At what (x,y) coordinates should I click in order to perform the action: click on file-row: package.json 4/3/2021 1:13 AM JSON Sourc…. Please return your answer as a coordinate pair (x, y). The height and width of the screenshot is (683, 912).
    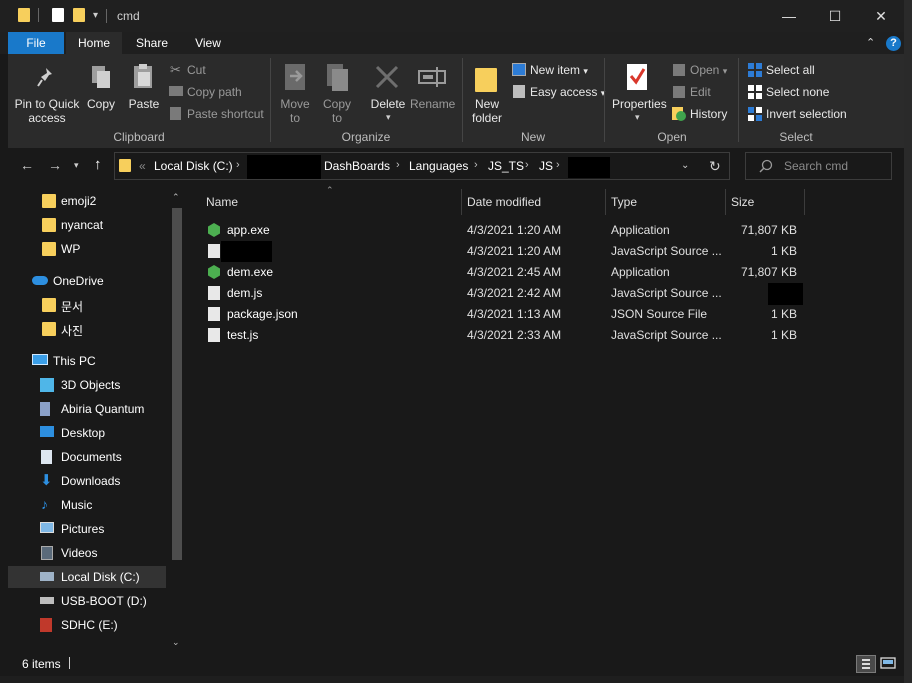
    Looking at the image, I should click on (503, 314).